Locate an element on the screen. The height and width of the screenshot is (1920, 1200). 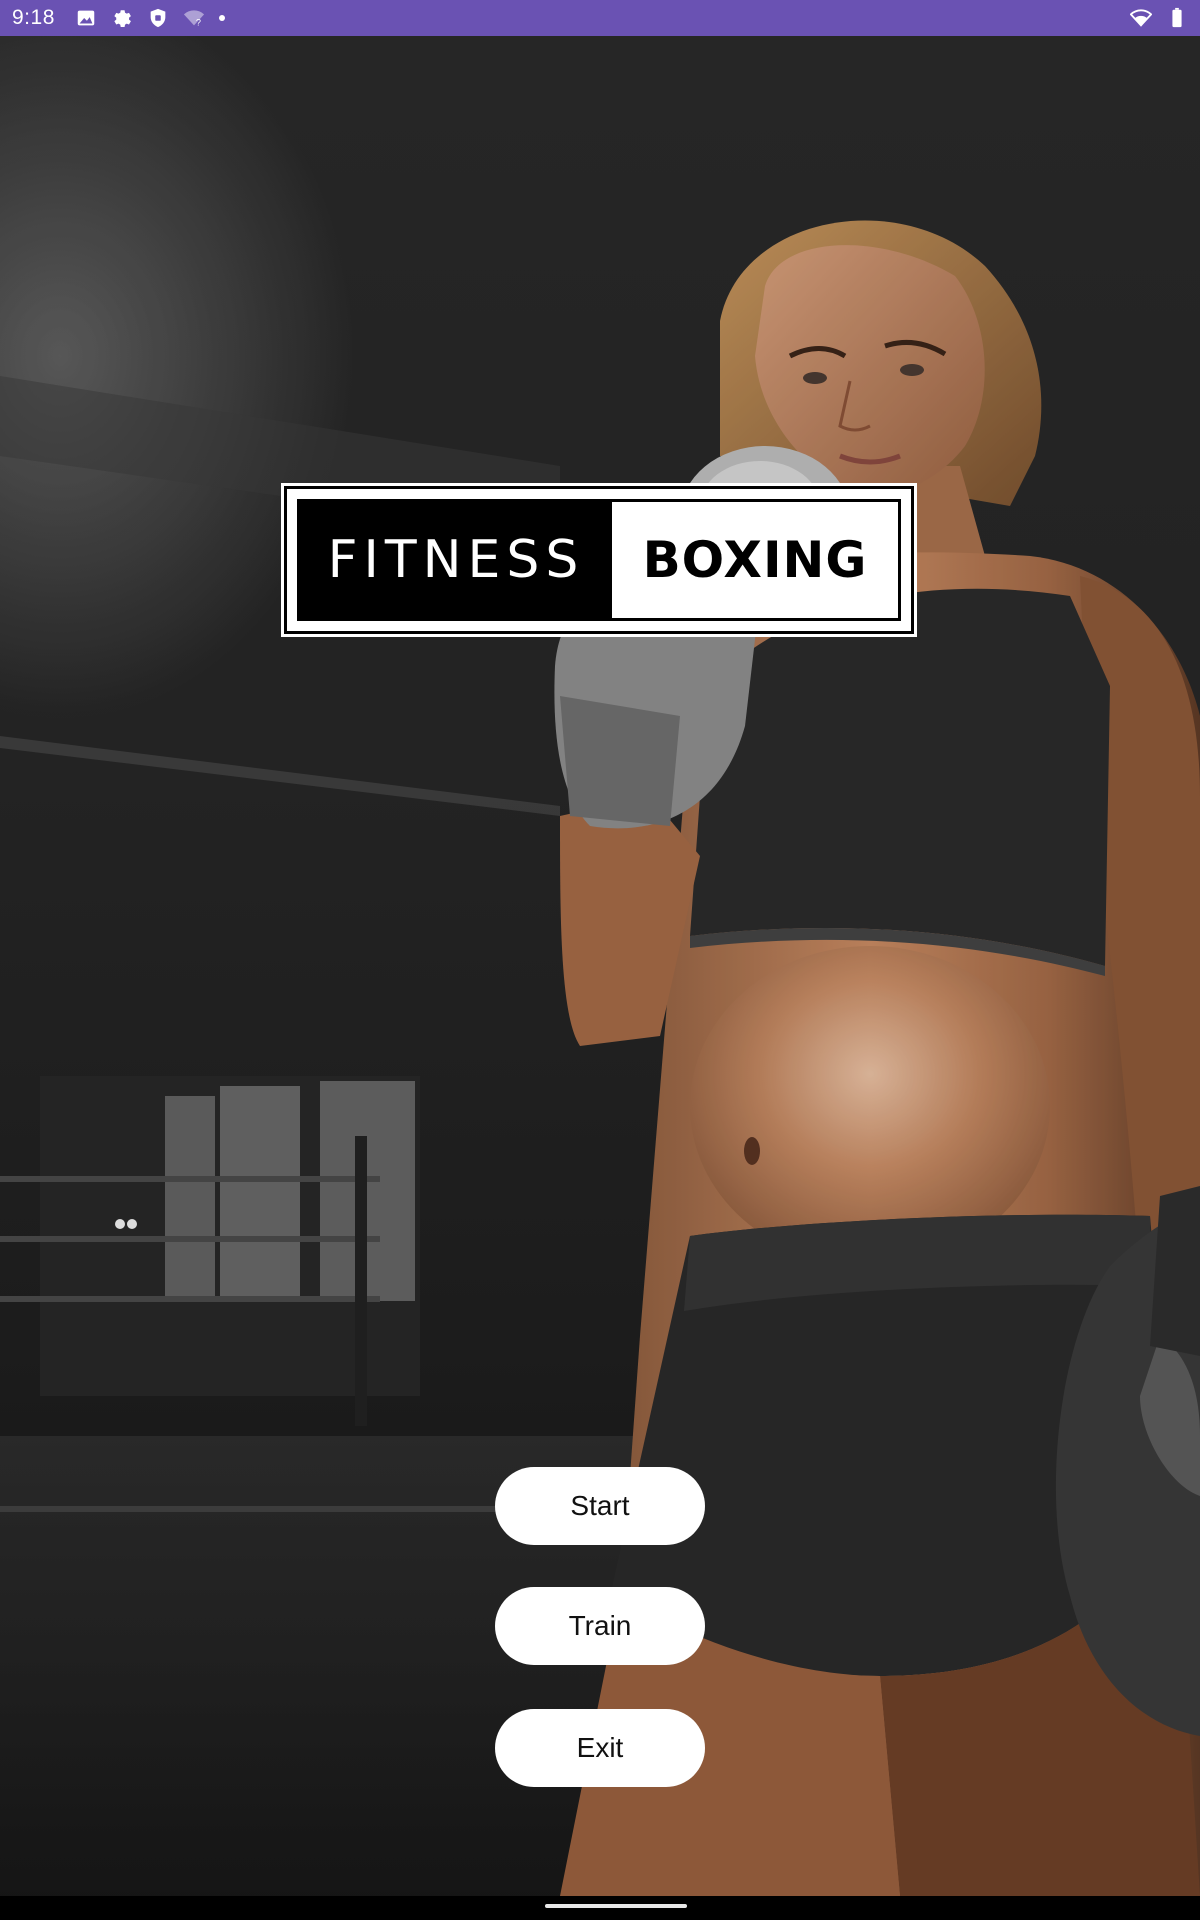
image-icon is located at coordinates (86, 18).